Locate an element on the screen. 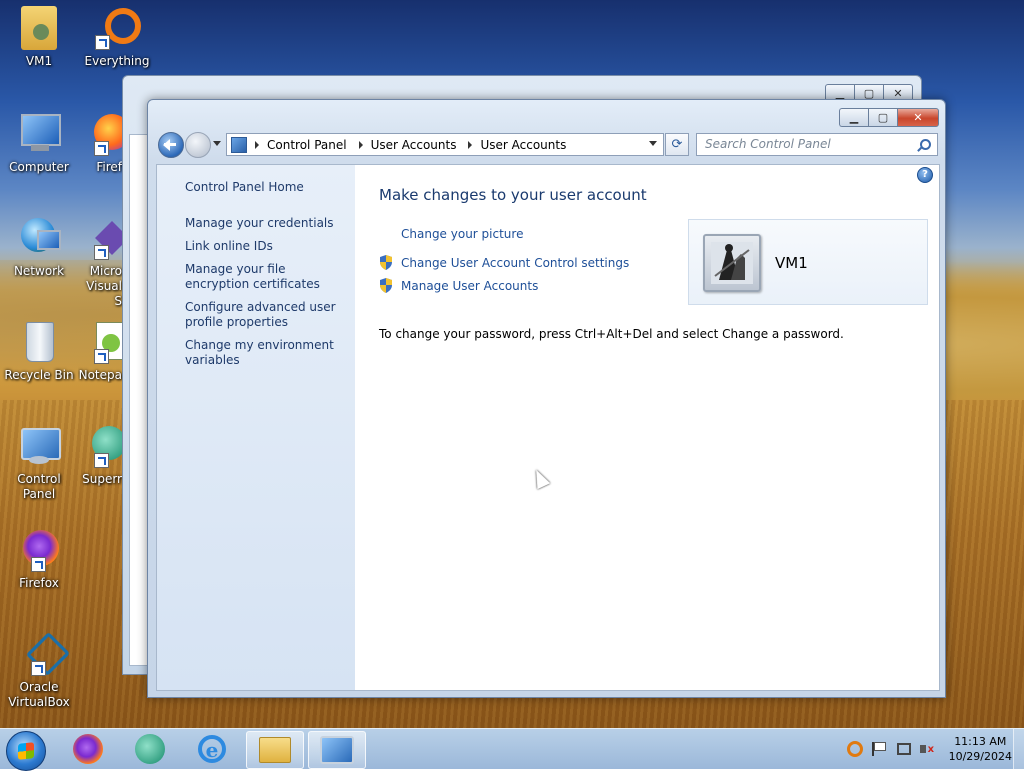 This screenshot has height=771, width=1024. desktop-icon-label: Recycle Bin is located at coordinates (39, 375).